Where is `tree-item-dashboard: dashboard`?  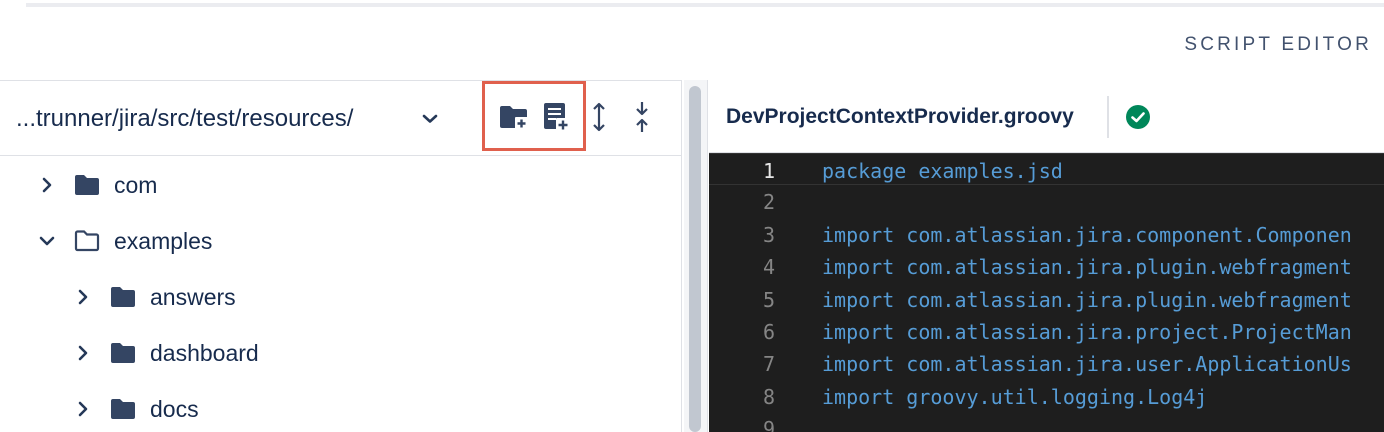
tree-item-dashboard: dashboard is located at coordinates (165, 353).